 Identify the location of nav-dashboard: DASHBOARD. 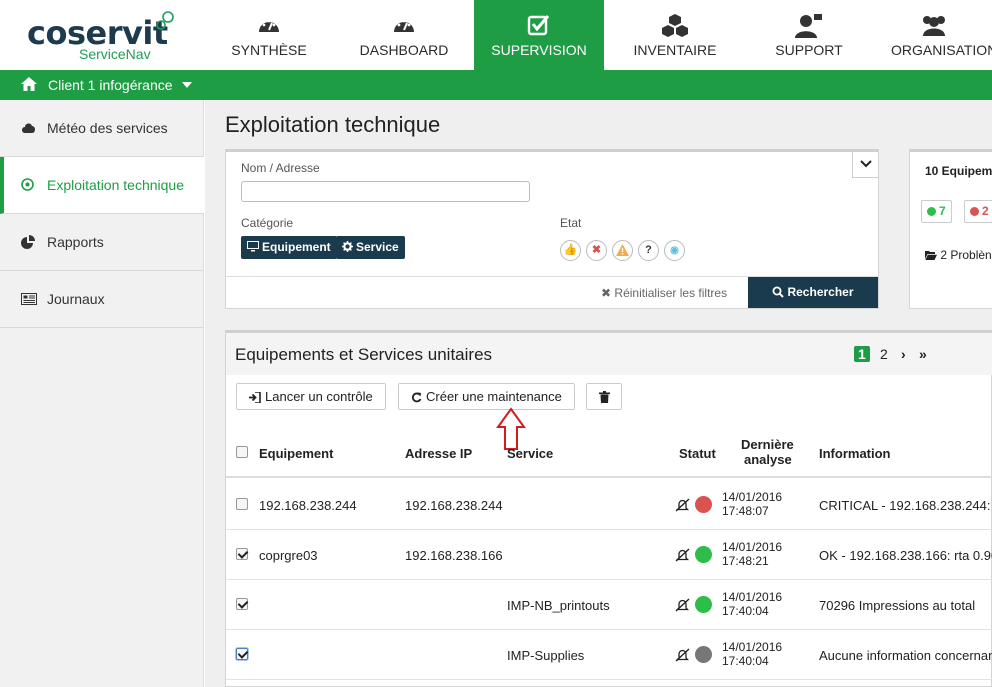
(404, 35).